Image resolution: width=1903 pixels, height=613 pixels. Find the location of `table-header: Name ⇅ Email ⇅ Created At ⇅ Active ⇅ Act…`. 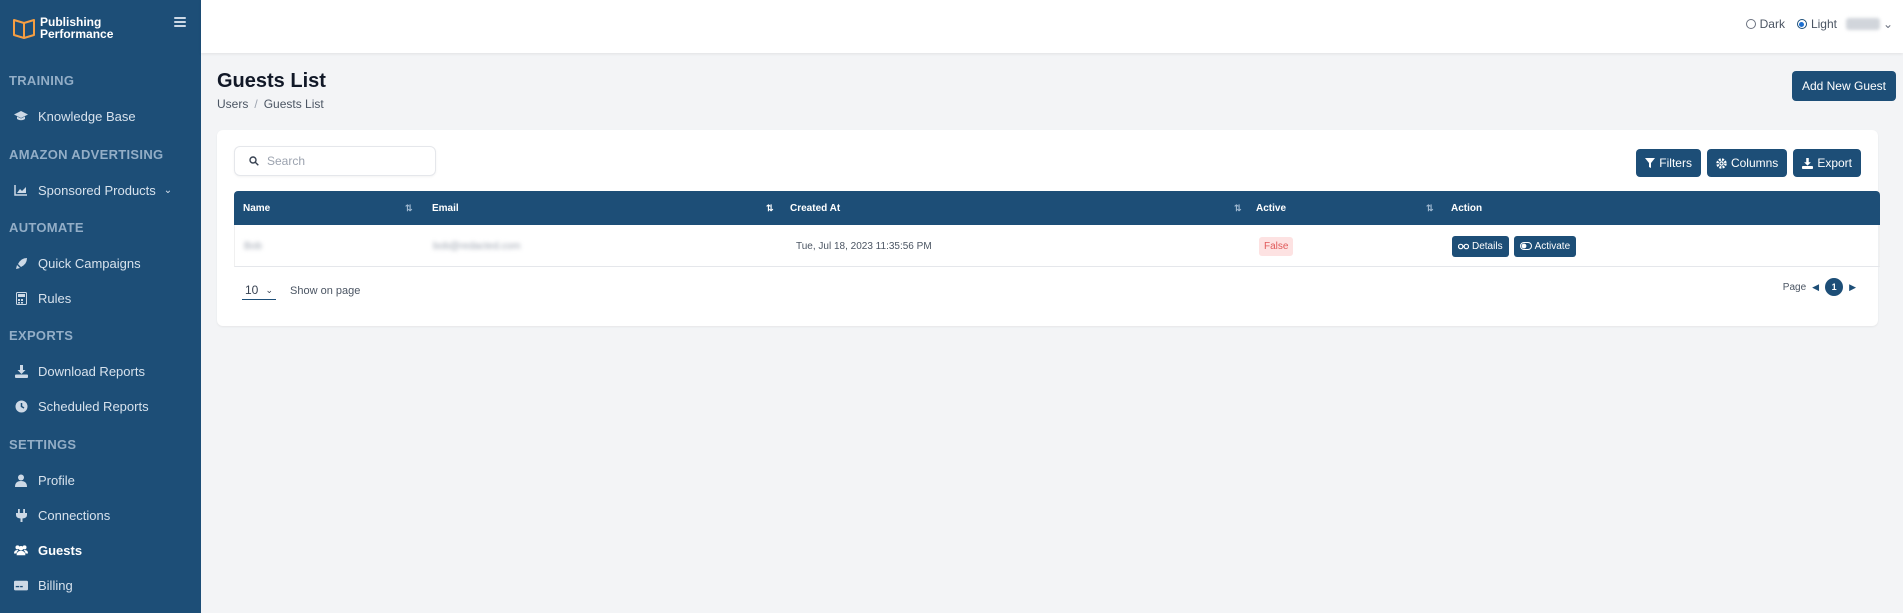

table-header: Name ⇅ Email ⇅ Created At ⇅ Active ⇅ Act… is located at coordinates (1057, 208).